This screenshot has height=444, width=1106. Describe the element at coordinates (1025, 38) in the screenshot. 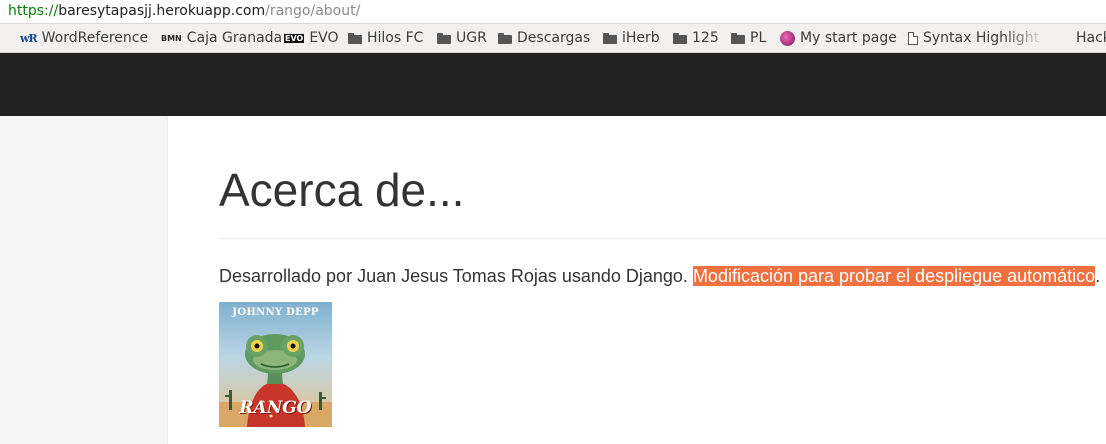

I see `overflow-fade` at that location.